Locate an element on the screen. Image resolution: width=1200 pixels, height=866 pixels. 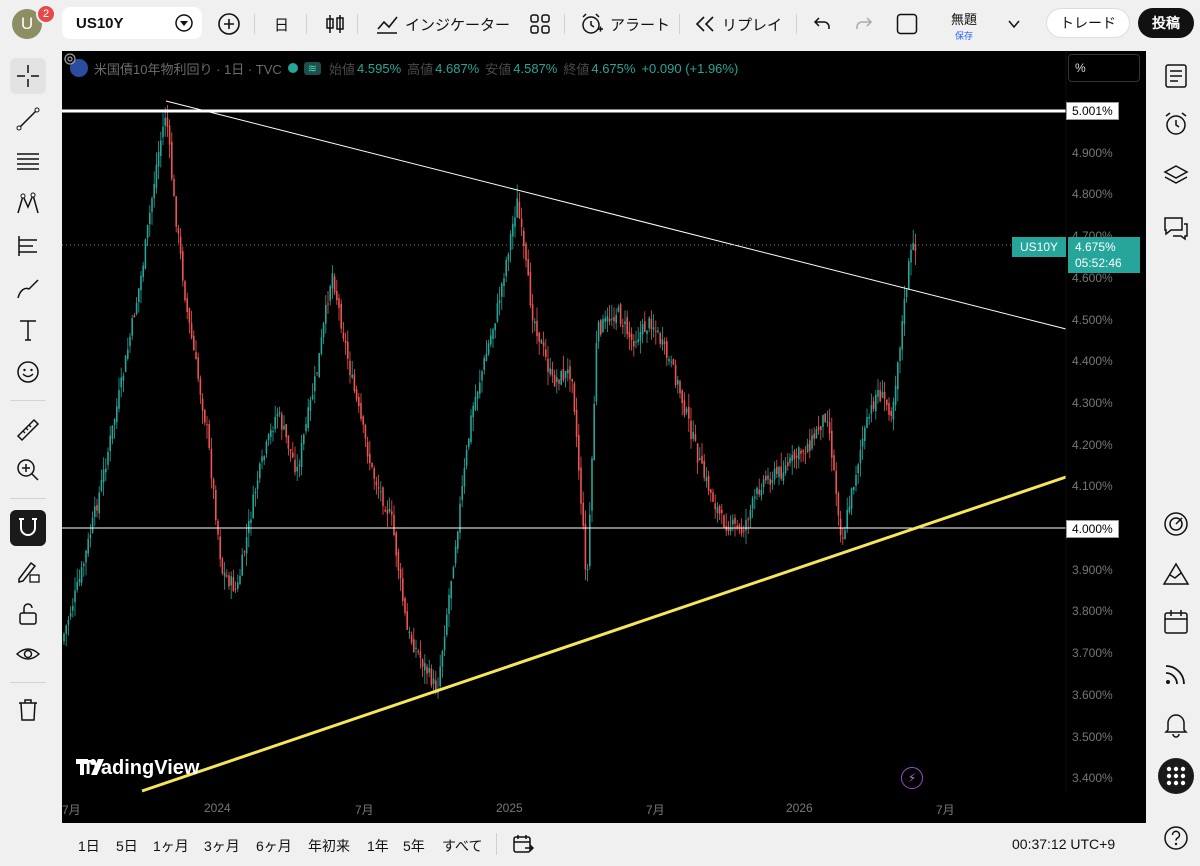
fib-tool is located at coordinates (28, 161).